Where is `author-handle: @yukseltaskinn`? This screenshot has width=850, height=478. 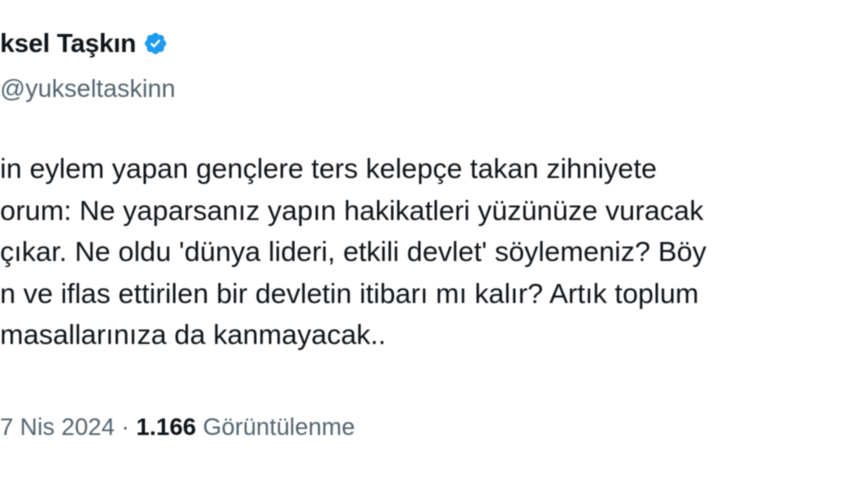 author-handle: @yukseltaskinn is located at coordinates (87, 89).